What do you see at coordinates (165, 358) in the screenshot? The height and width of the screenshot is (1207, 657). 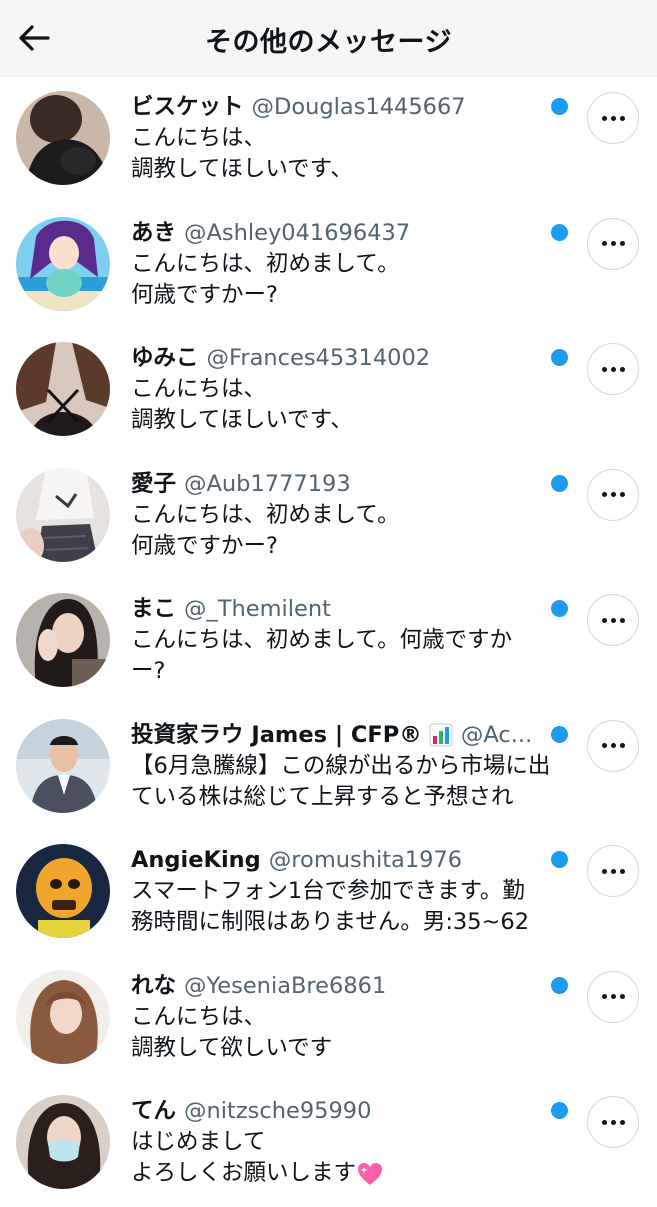 I see `sender-name: ゆみこ` at bounding box center [165, 358].